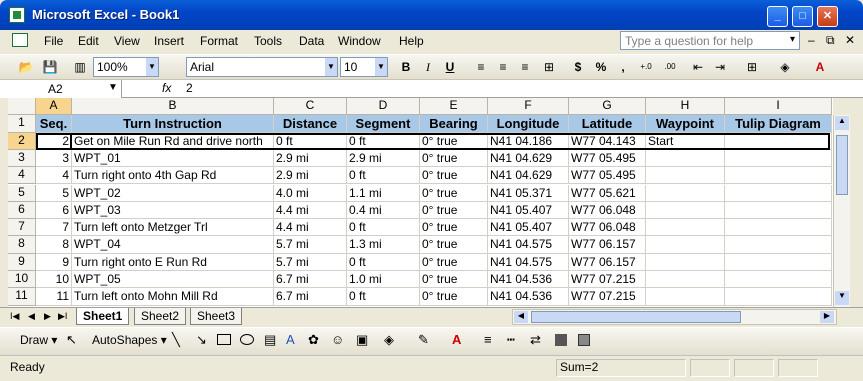  What do you see at coordinates (173, 176) in the screenshot?
I see `table-cell: Turn right onto 4th Gap Rd` at bounding box center [173, 176].